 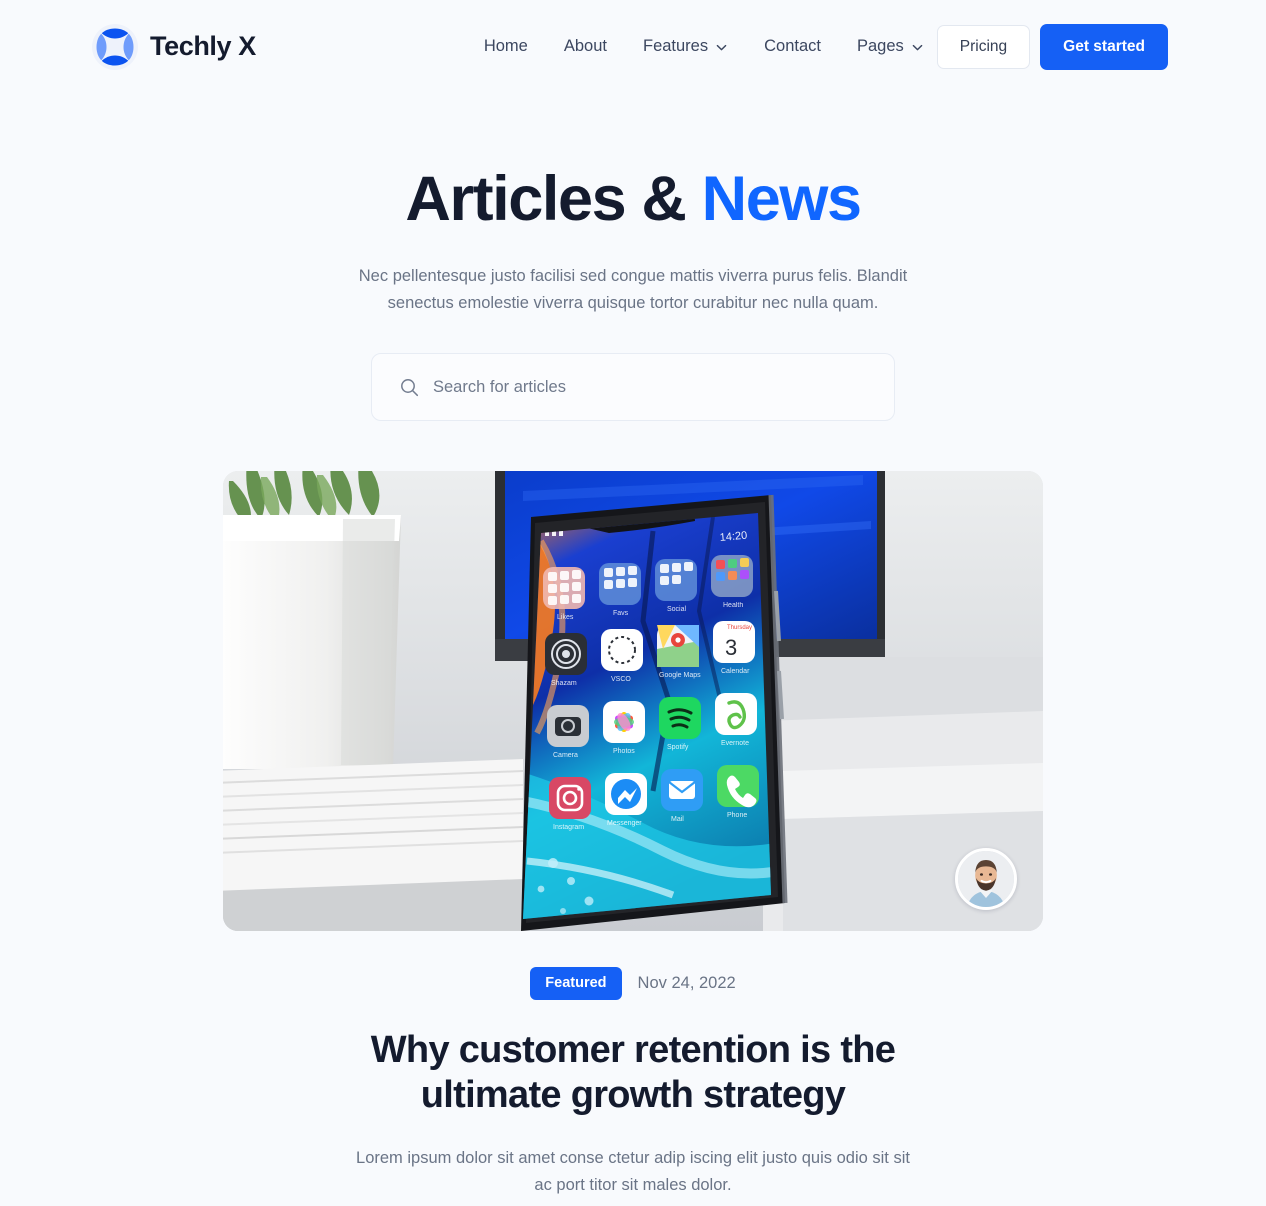 What do you see at coordinates (409, 387) in the screenshot?
I see `search-icon` at bounding box center [409, 387].